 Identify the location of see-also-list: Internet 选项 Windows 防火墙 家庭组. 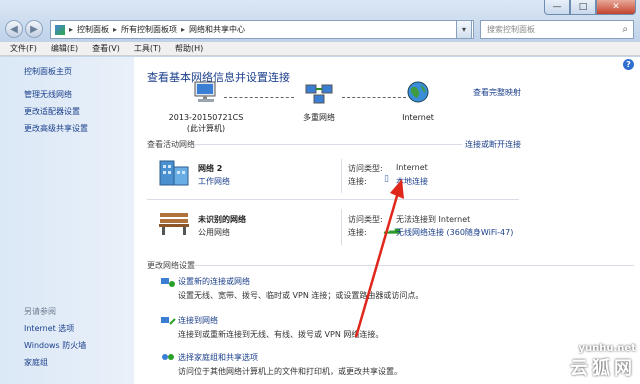
(55, 345).